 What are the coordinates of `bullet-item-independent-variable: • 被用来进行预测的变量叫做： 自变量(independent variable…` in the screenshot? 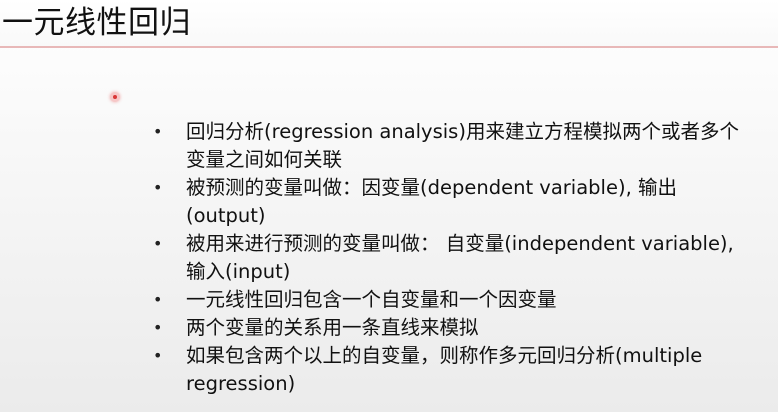 It's located at (453, 258).